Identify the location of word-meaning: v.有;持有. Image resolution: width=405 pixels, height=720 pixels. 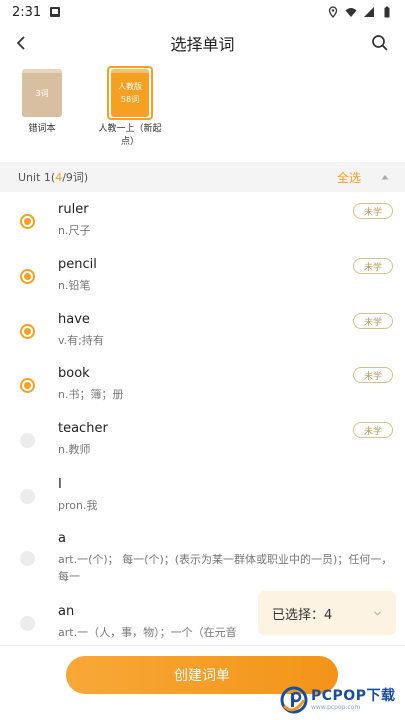
(81, 340).